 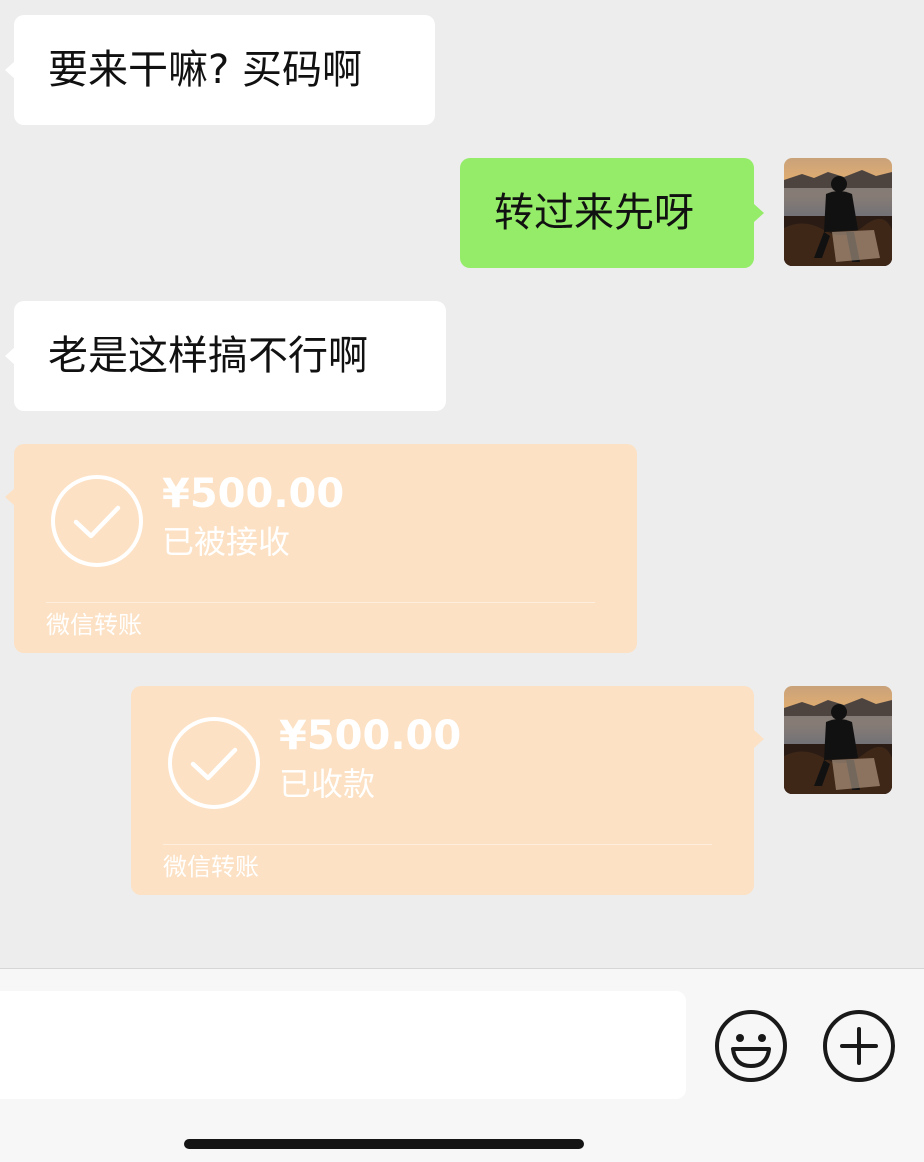 What do you see at coordinates (343, 1045) in the screenshot?
I see `message-input` at bounding box center [343, 1045].